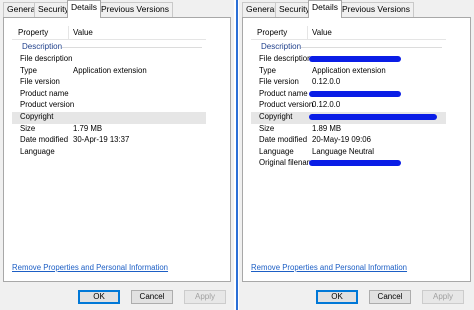 This screenshot has width=474, height=310. I want to click on property-row: Date modified 30-Apr-19 13:37, so click(109, 141).